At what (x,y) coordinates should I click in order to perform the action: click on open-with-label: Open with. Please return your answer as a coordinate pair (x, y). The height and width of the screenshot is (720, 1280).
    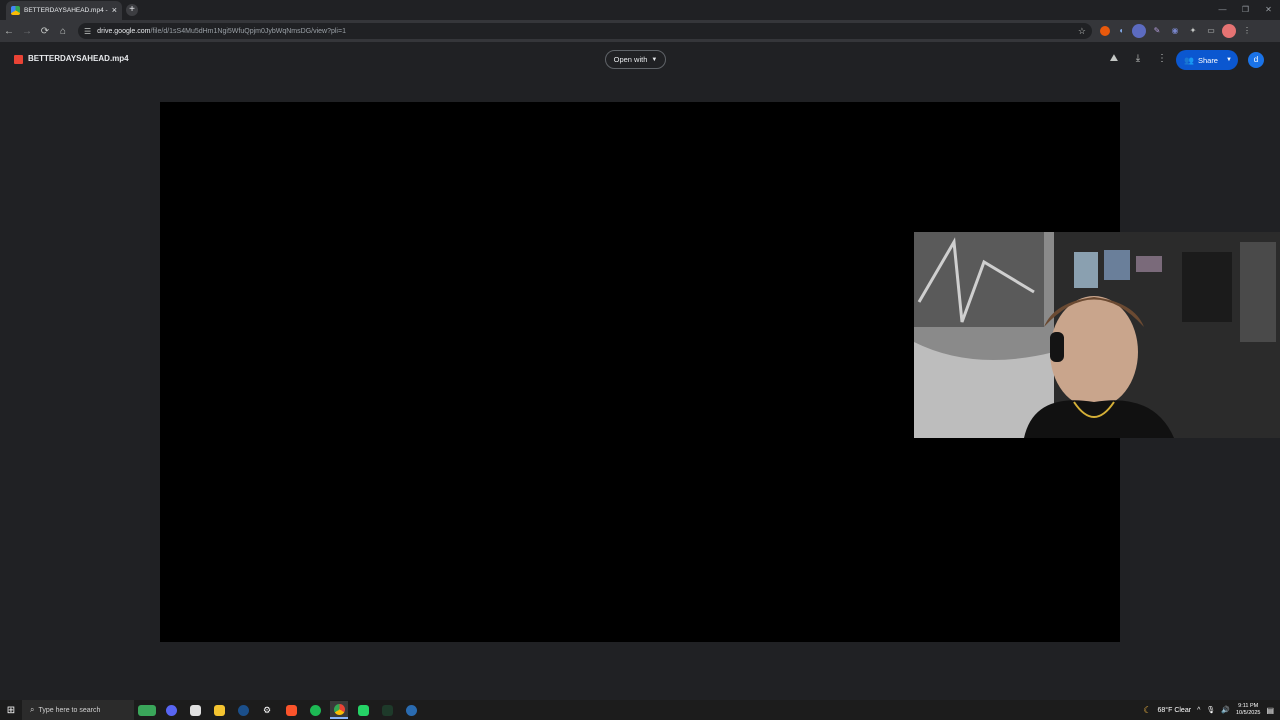
    Looking at the image, I should click on (630, 59).